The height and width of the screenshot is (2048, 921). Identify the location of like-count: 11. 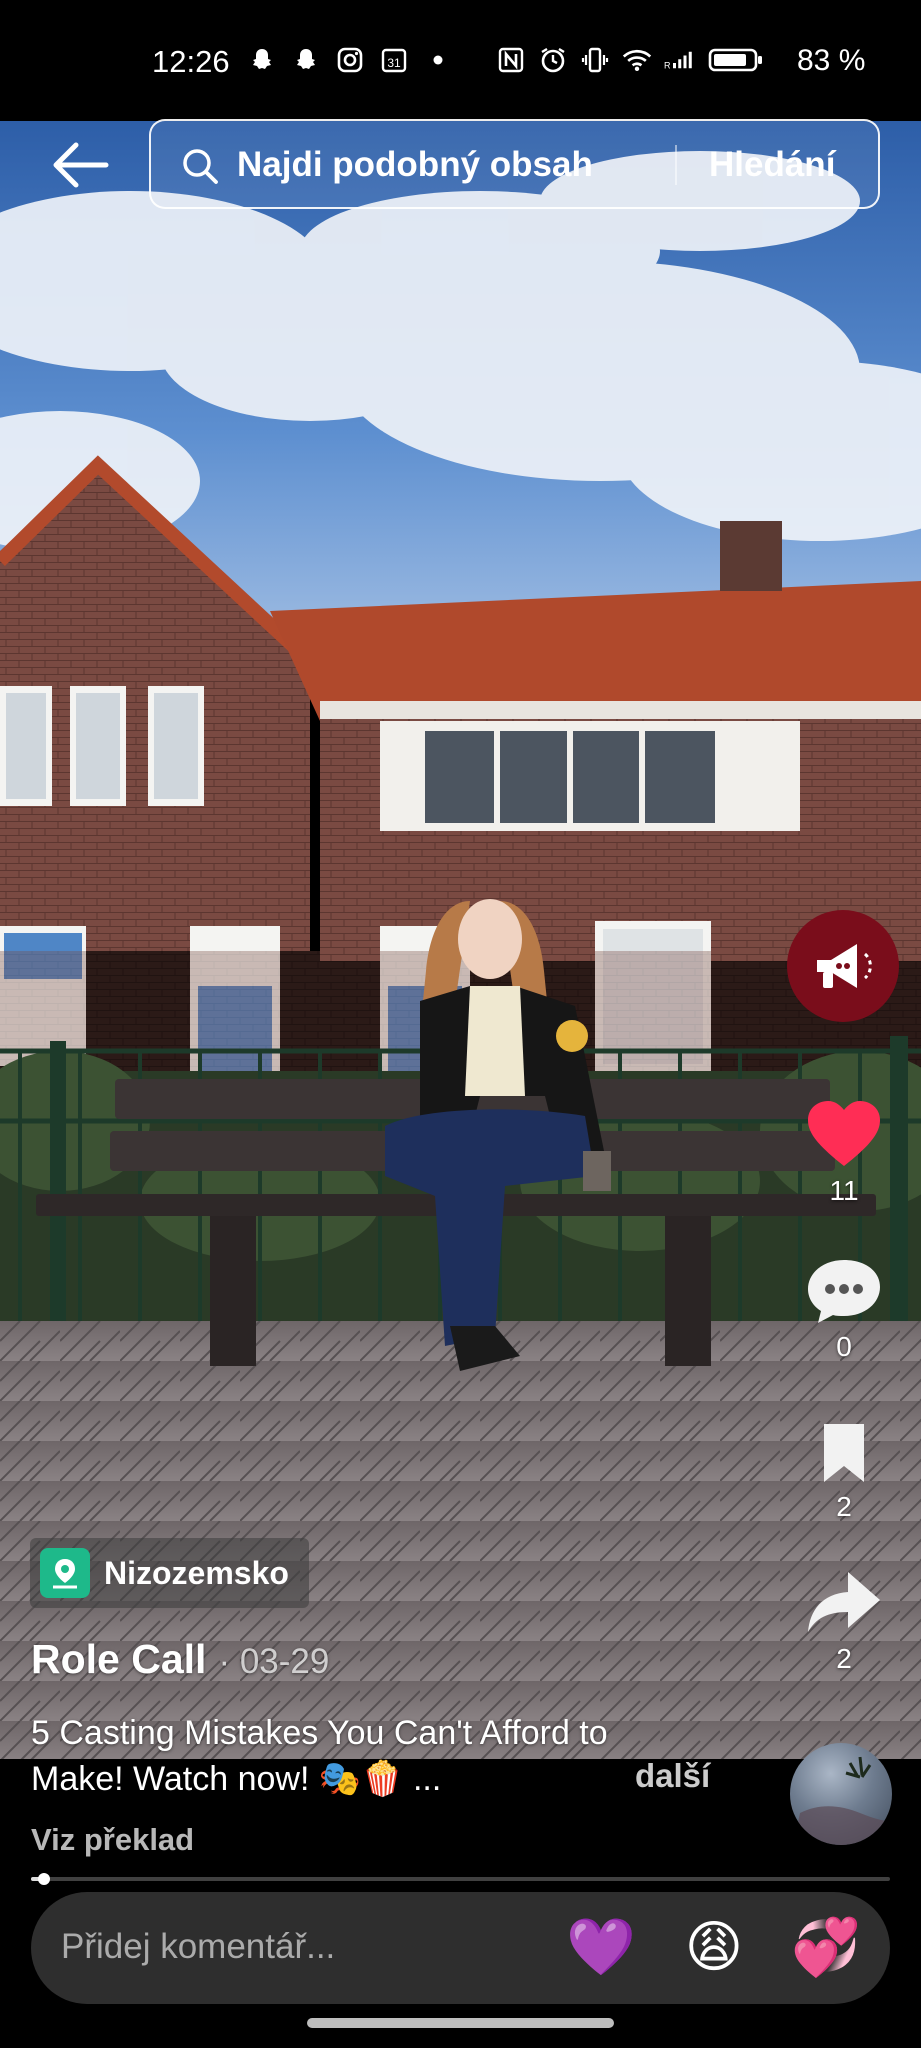
(844, 1190).